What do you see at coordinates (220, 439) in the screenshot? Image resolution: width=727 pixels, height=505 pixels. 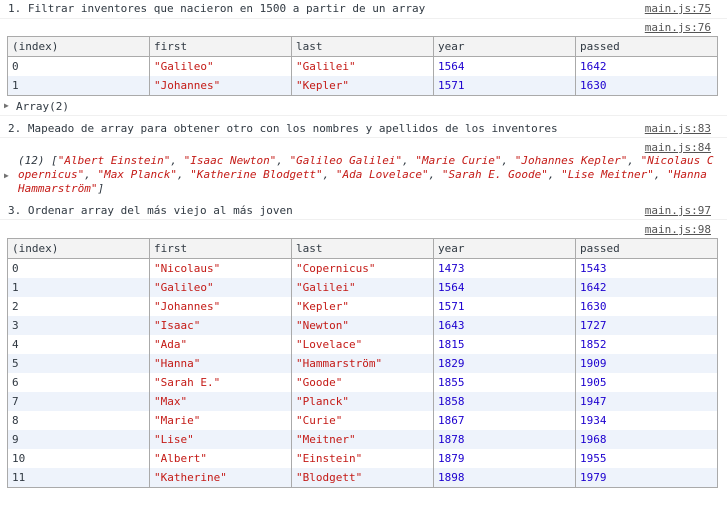 I see `table-cell: "Lise"` at bounding box center [220, 439].